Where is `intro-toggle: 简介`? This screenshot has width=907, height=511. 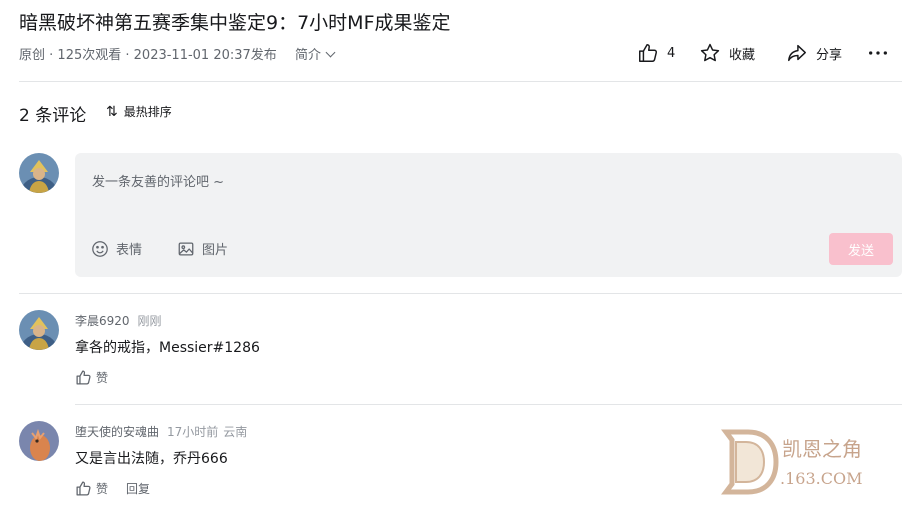
intro-toggle: 简介 is located at coordinates (315, 55).